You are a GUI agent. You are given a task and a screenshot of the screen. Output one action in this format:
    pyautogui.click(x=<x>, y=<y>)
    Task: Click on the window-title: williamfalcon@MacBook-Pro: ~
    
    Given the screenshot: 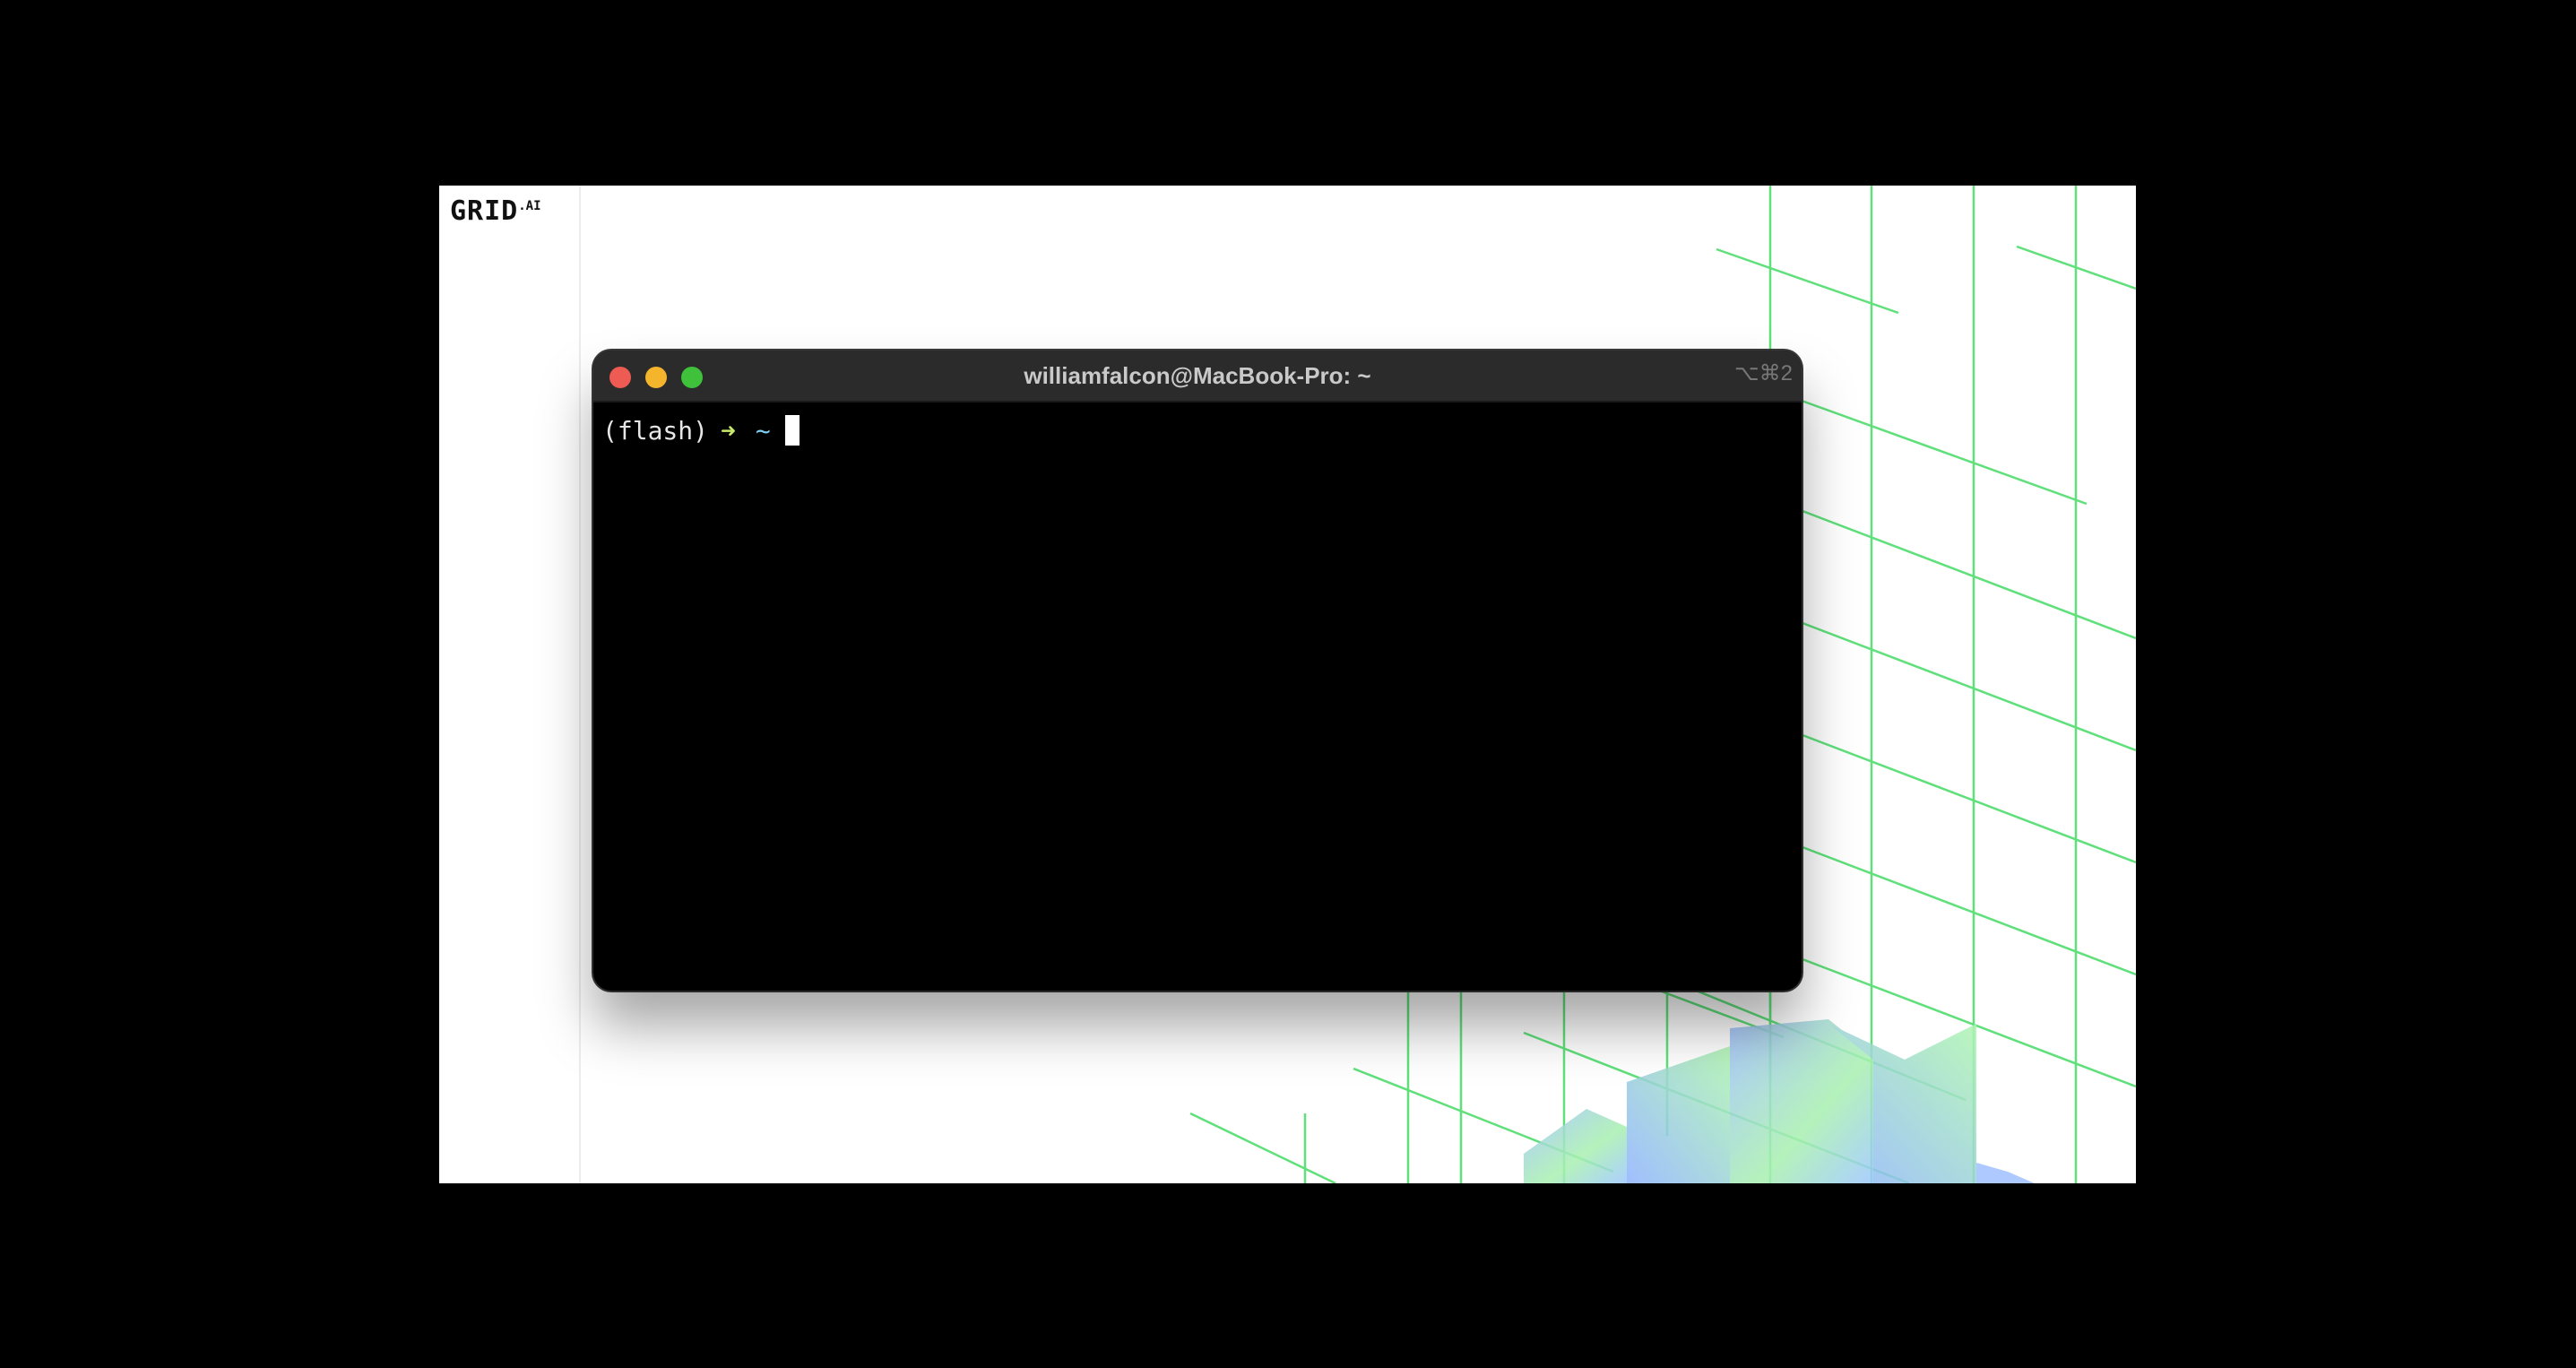 What is the action you would take?
    pyautogui.click(x=1197, y=375)
    